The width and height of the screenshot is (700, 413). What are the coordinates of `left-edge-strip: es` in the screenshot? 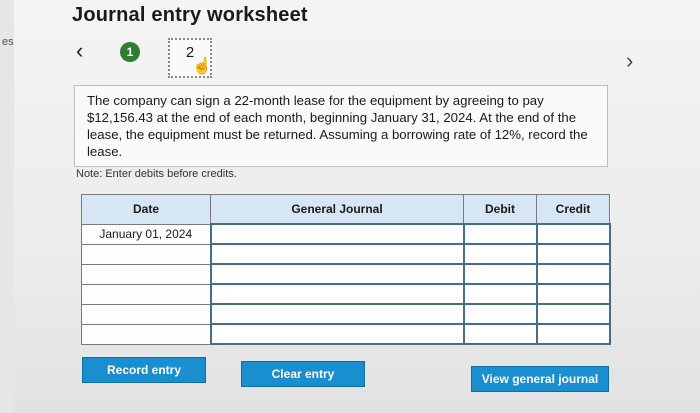 It's located at (7, 206).